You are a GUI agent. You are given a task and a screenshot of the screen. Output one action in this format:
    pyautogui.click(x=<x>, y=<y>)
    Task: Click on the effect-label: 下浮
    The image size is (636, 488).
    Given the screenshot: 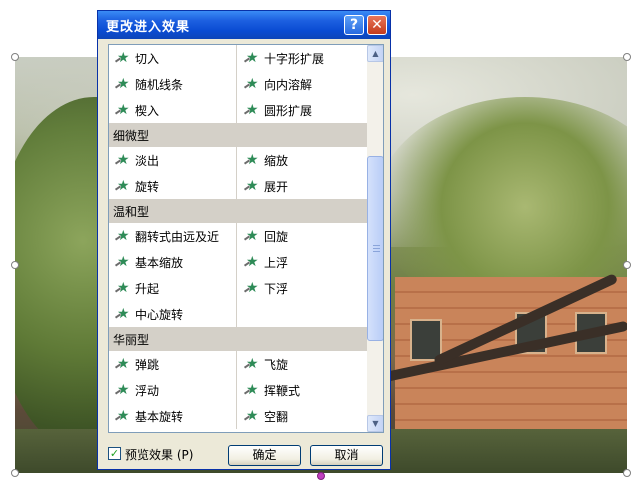 What is the action you would take?
    pyautogui.click(x=276, y=289)
    